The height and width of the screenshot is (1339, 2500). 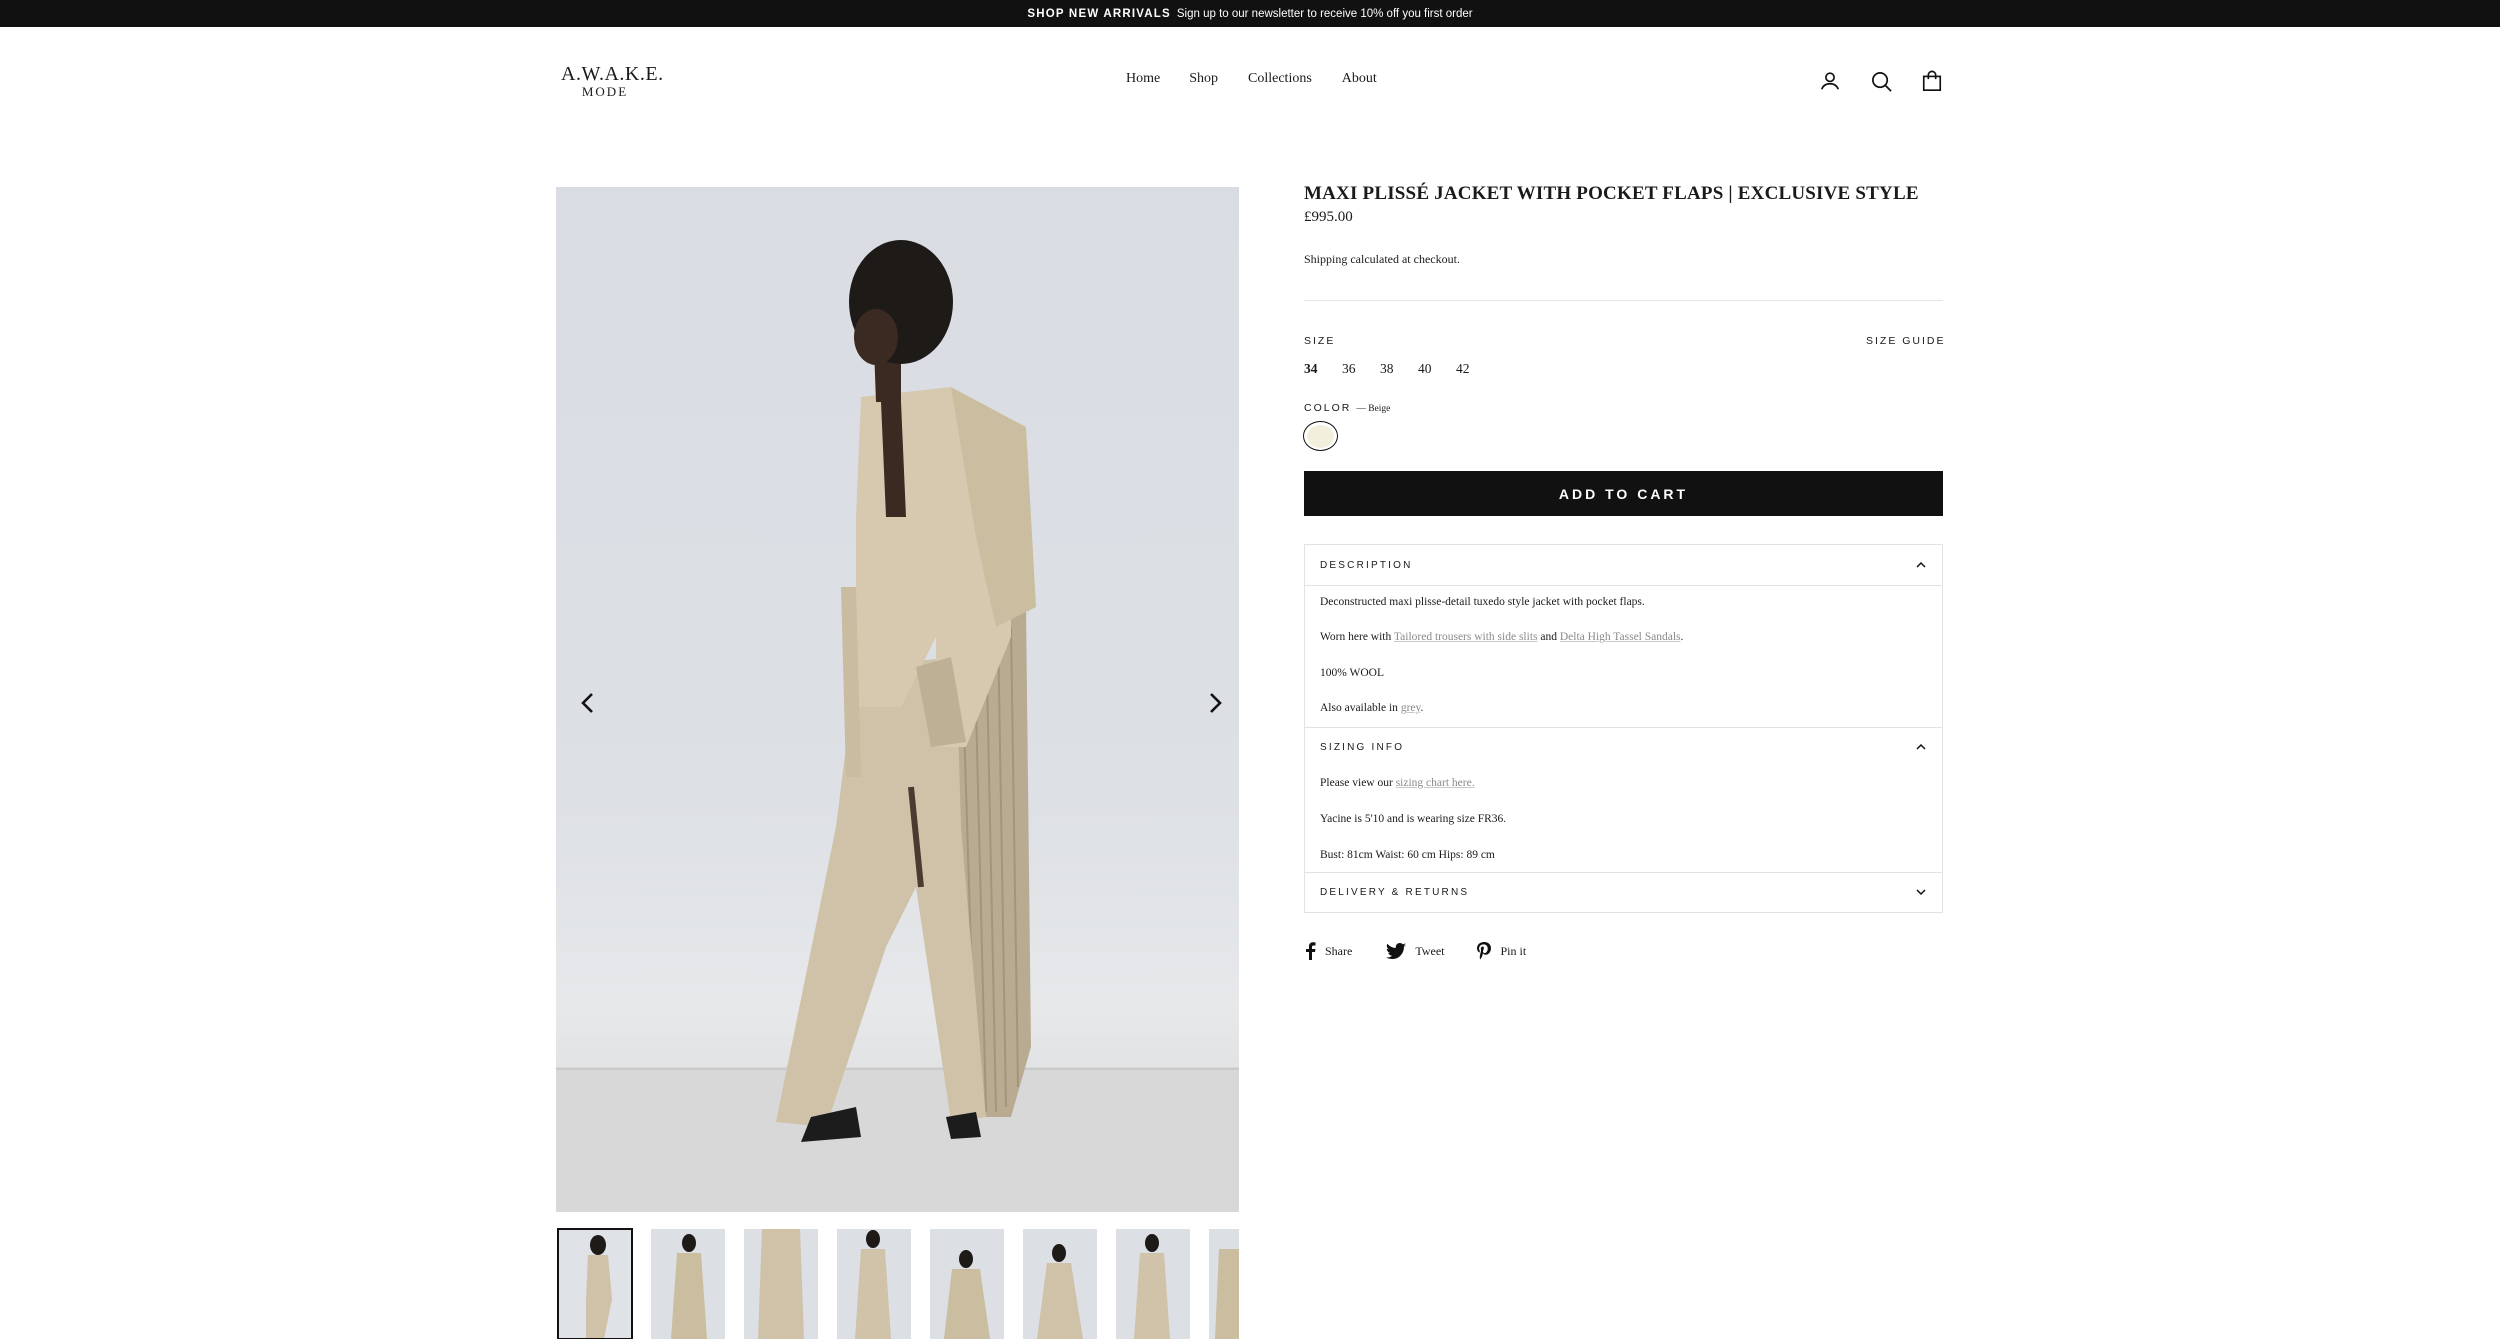 I want to click on cart-icon, so click(x=1932, y=81).